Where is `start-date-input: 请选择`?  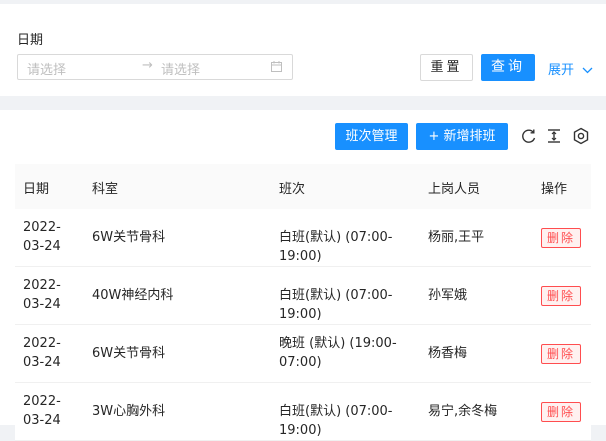 start-date-input: 请选择 is located at coordinates (46, 68).